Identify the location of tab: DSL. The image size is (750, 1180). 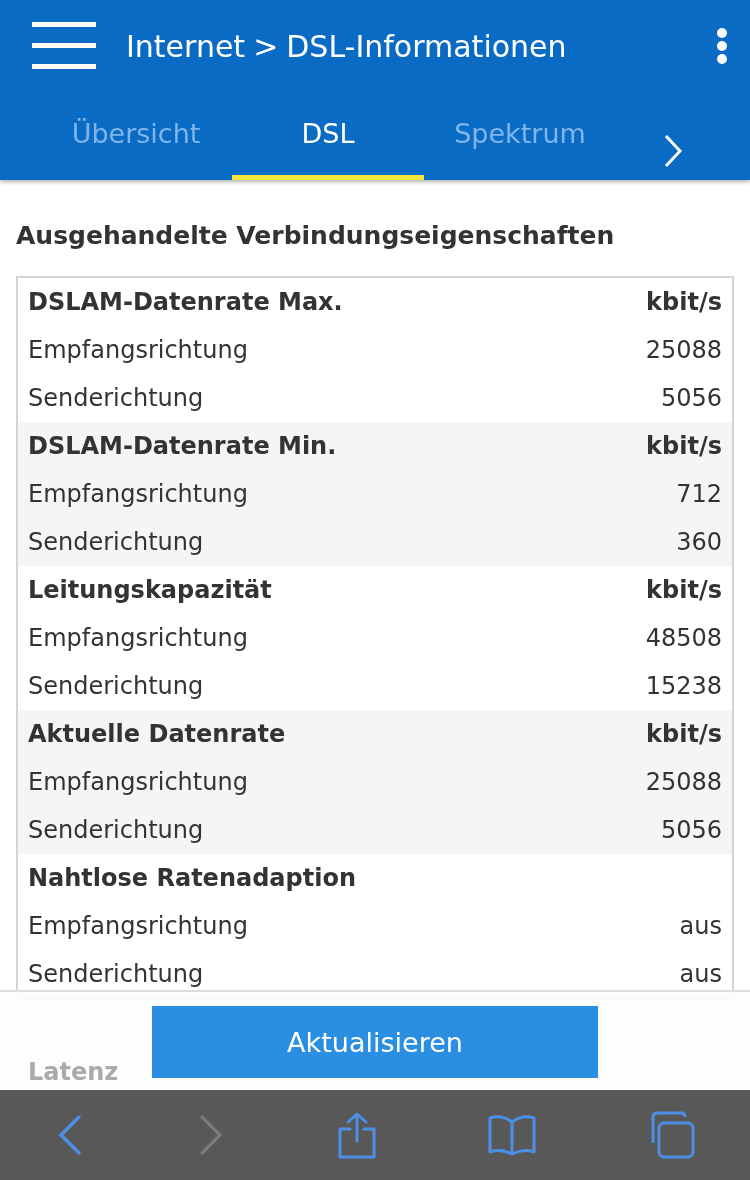
(328, 136).